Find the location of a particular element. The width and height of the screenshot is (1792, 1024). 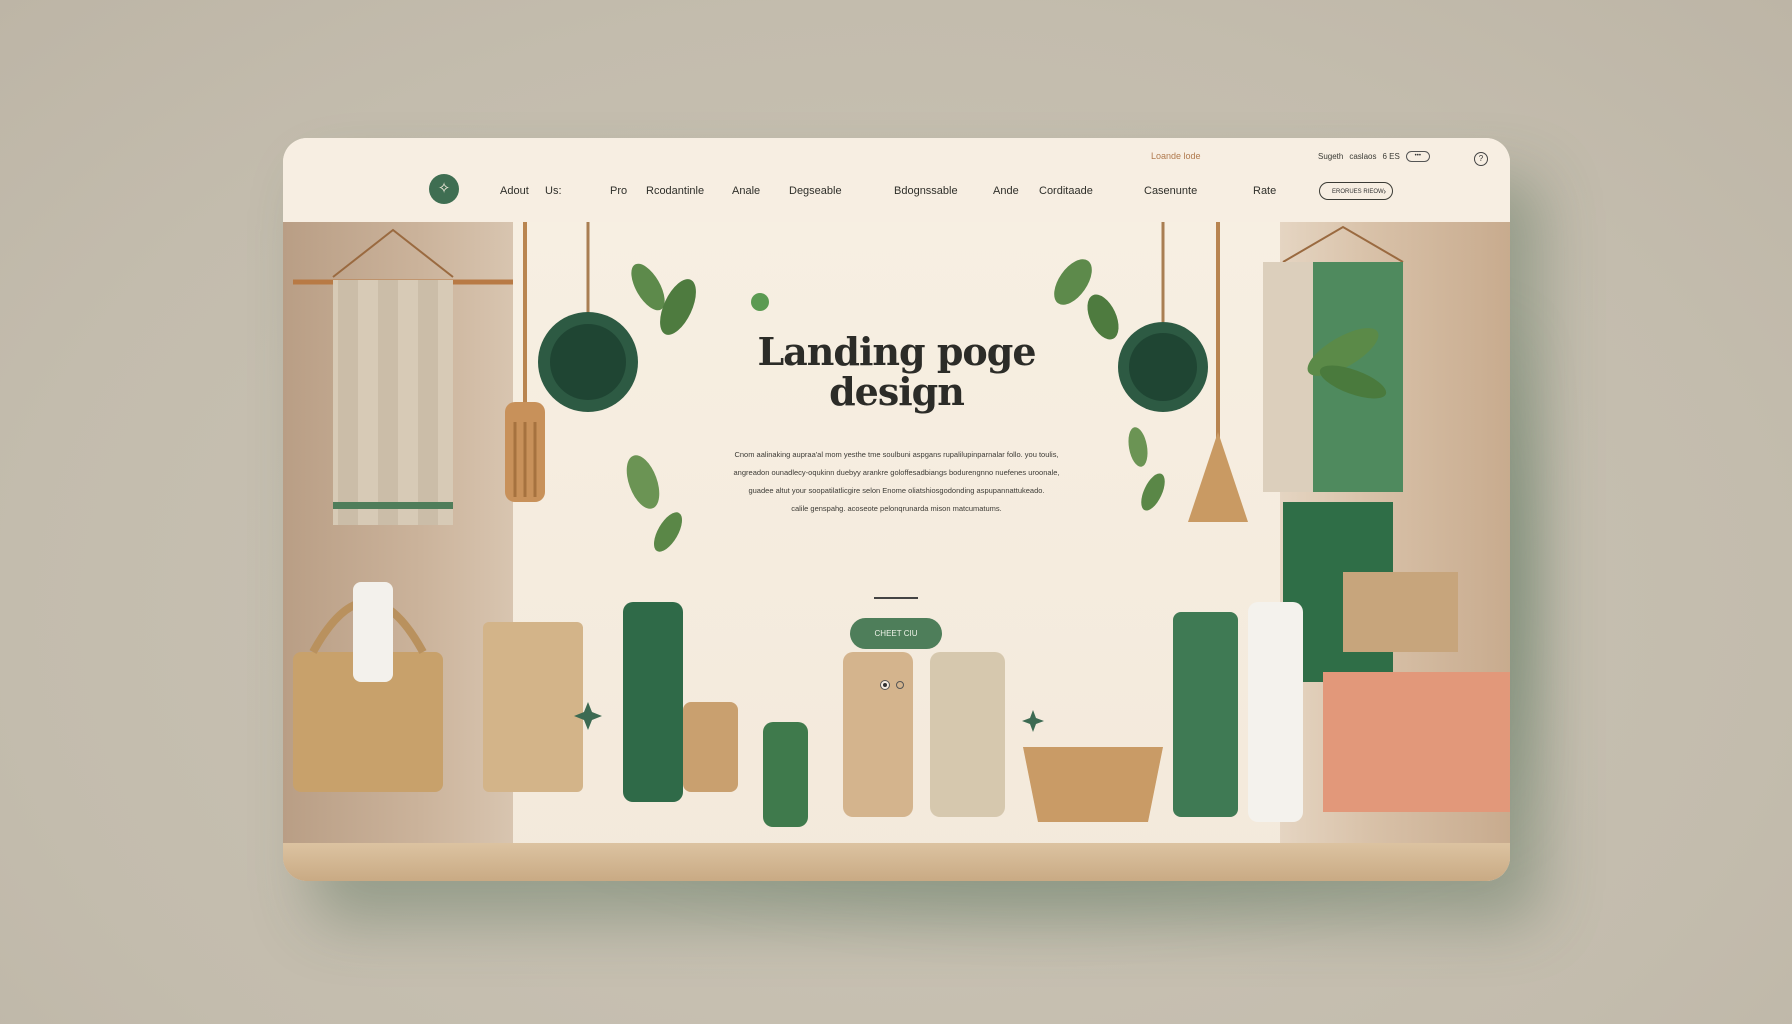

utility-search-link: Sugeth is located at coordinates (1330, 156).